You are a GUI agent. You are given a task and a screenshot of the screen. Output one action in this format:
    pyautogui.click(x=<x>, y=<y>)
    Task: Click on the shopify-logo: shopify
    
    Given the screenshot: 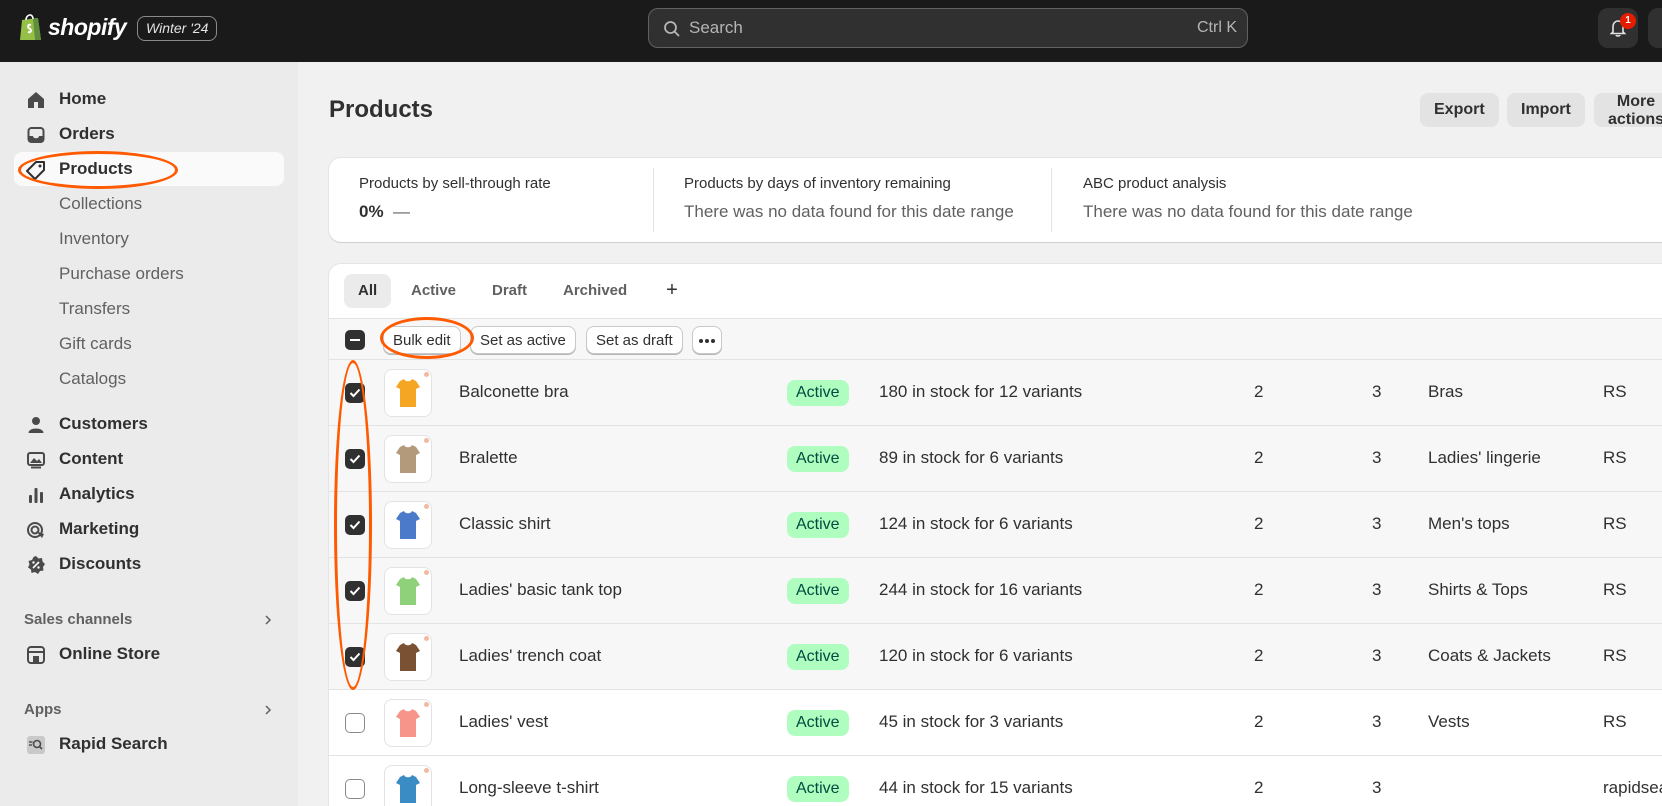 What is the action you would take?
    pyautogui.click(x=72, y=27)
    